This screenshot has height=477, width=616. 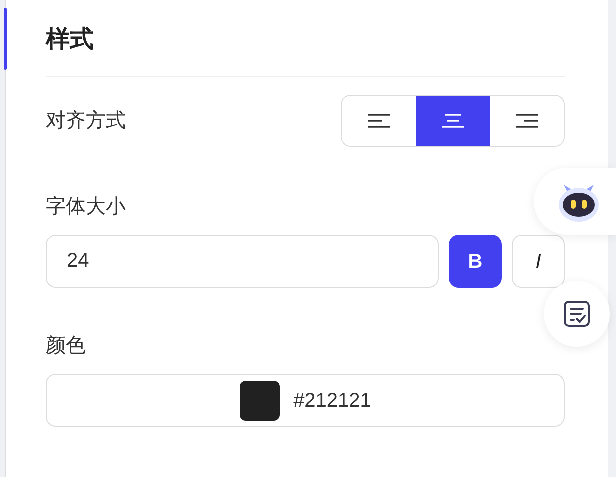 I want to click on color-field: #212121, so click(x=305, y=400).